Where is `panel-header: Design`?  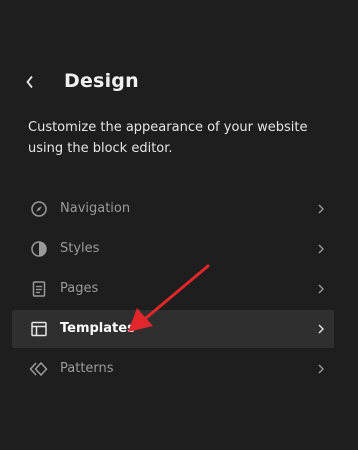 panel-header: Design is located at coordinates (179, 84).